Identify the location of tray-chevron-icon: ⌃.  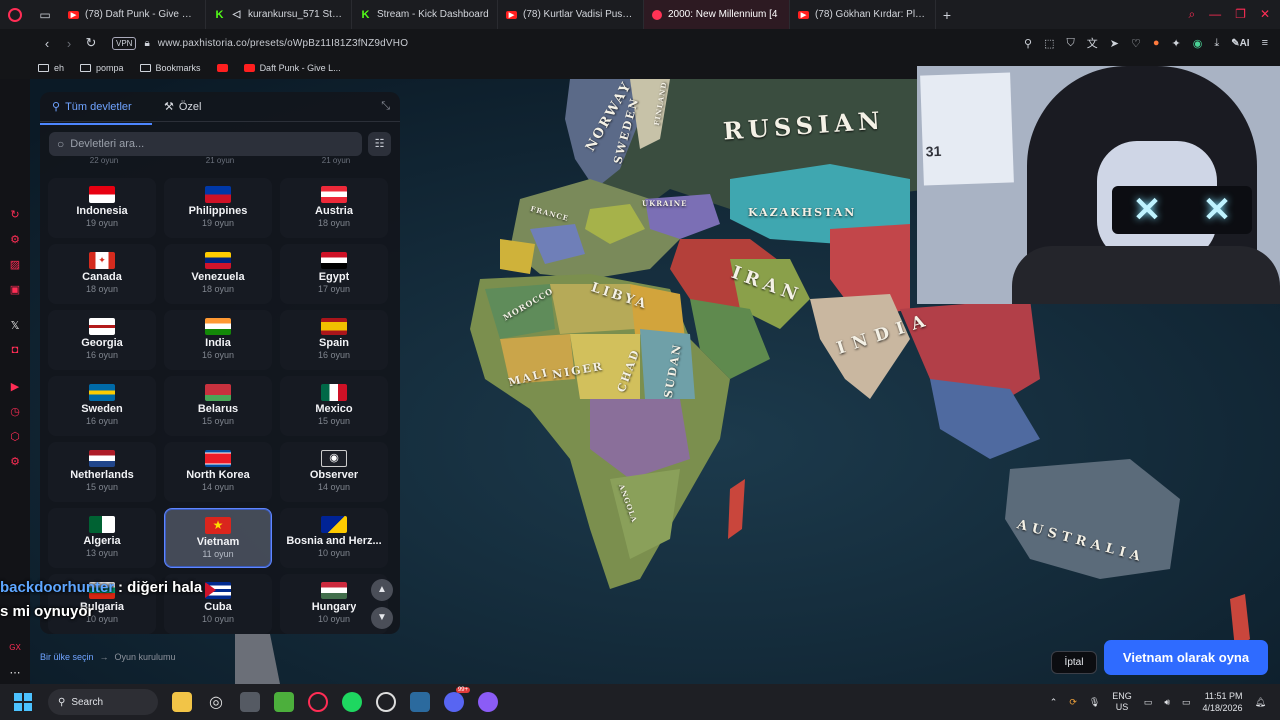
(1054, 702).